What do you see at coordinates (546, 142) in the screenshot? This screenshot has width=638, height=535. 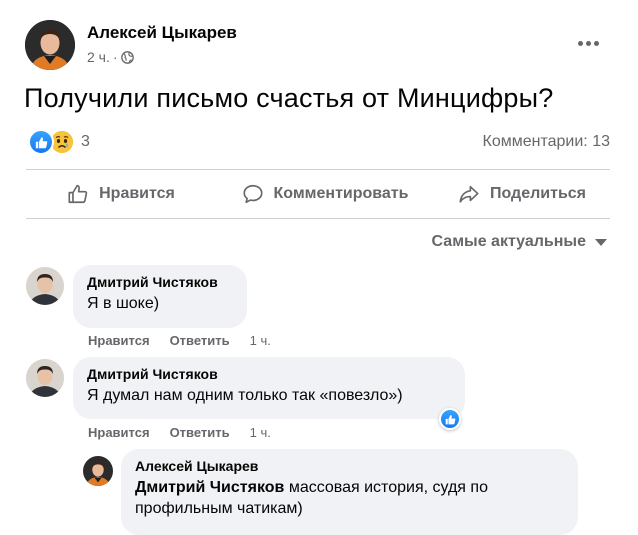 I see `comments-count: Комментарии: 13` at bounding box center [546, 142].